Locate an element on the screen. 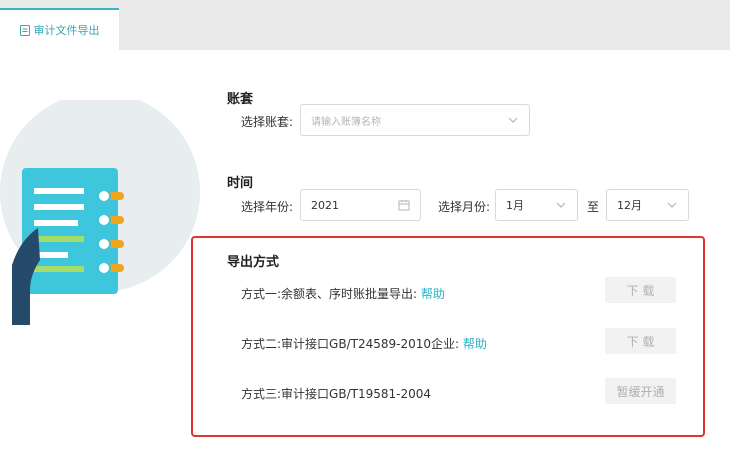 The width and height of the screenshot is (730, 450). export-method-2: 方式二:审计接口GB/T24589-2010企业: 帮助 is located at coordinates (364, 343).